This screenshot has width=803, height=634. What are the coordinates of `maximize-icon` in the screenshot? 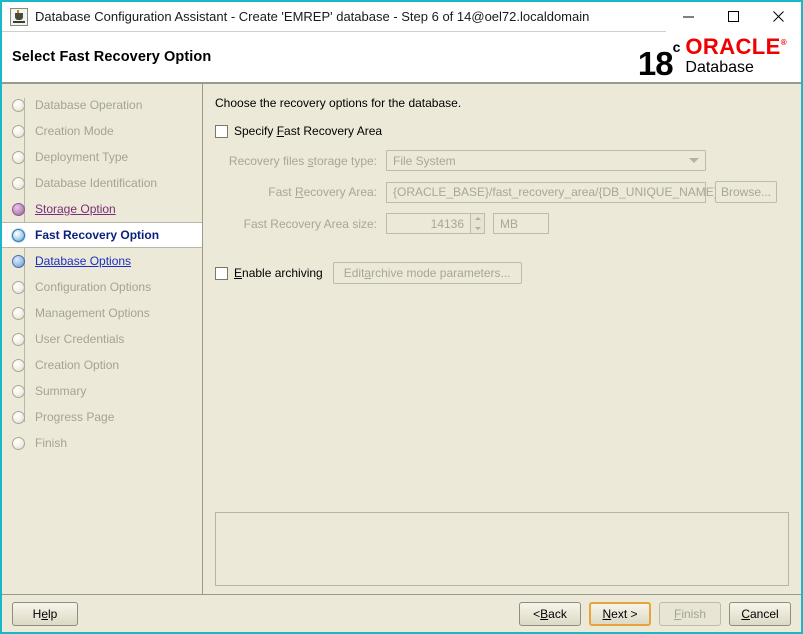 It's located at (733, 16).